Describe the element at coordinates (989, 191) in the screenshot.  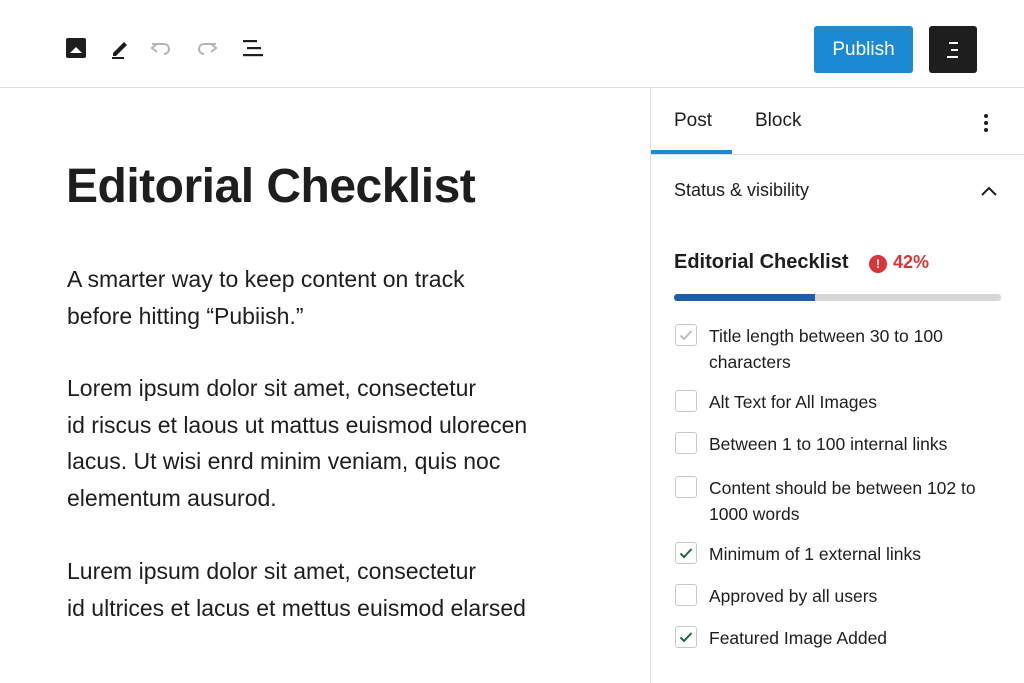
I see `chevron-up-icon` at that location.